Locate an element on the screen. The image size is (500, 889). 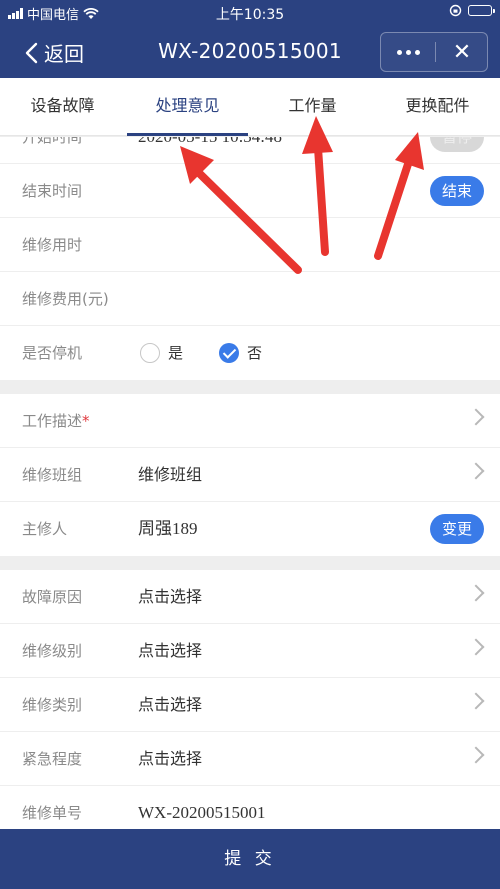
urgency-label: 紧急程度 is located at coordinates (52, 759).